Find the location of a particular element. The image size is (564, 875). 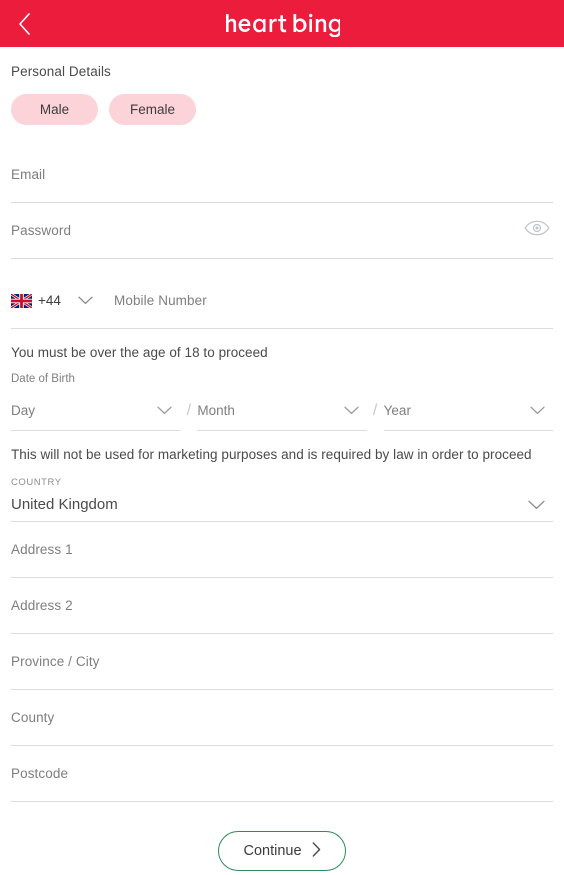

dob-day-select: Day is located at coordinates (96, 411).